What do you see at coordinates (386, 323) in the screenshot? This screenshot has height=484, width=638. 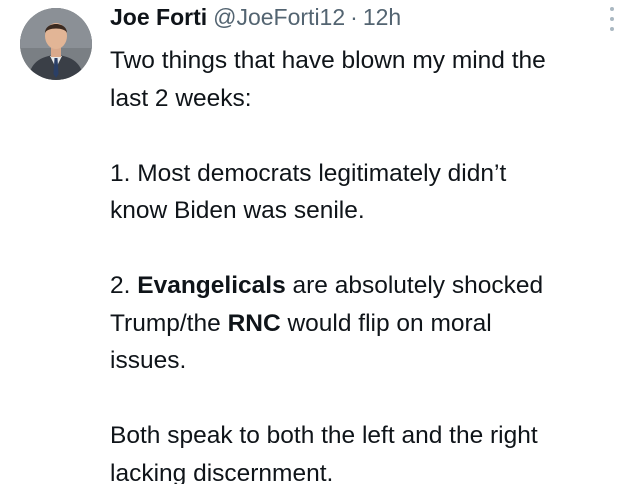 I see `text-segment: would flip on moral` at bounding box center [386, 323].